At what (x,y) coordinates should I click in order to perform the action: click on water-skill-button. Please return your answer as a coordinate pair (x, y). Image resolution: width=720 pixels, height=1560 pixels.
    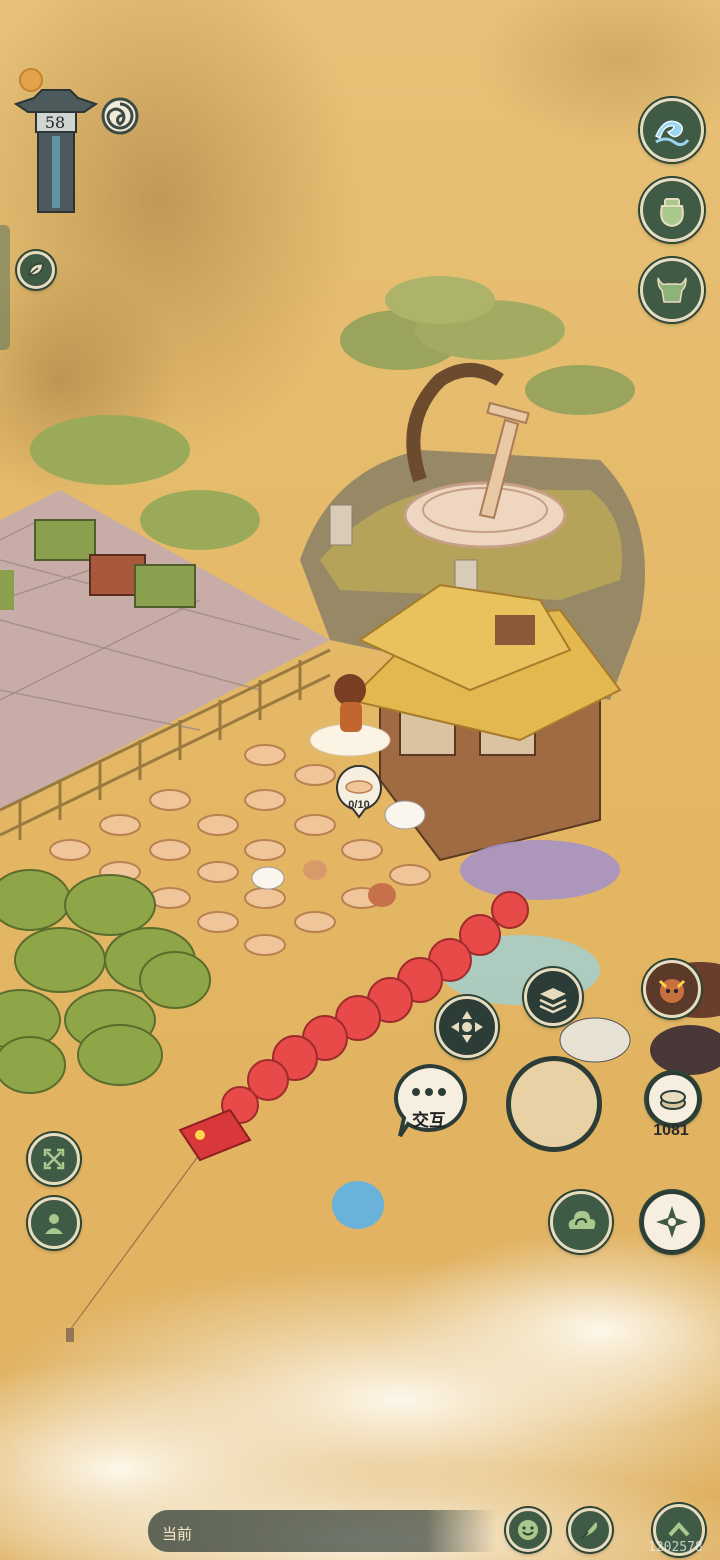
    Looking at the image, I should click on (672, 130).